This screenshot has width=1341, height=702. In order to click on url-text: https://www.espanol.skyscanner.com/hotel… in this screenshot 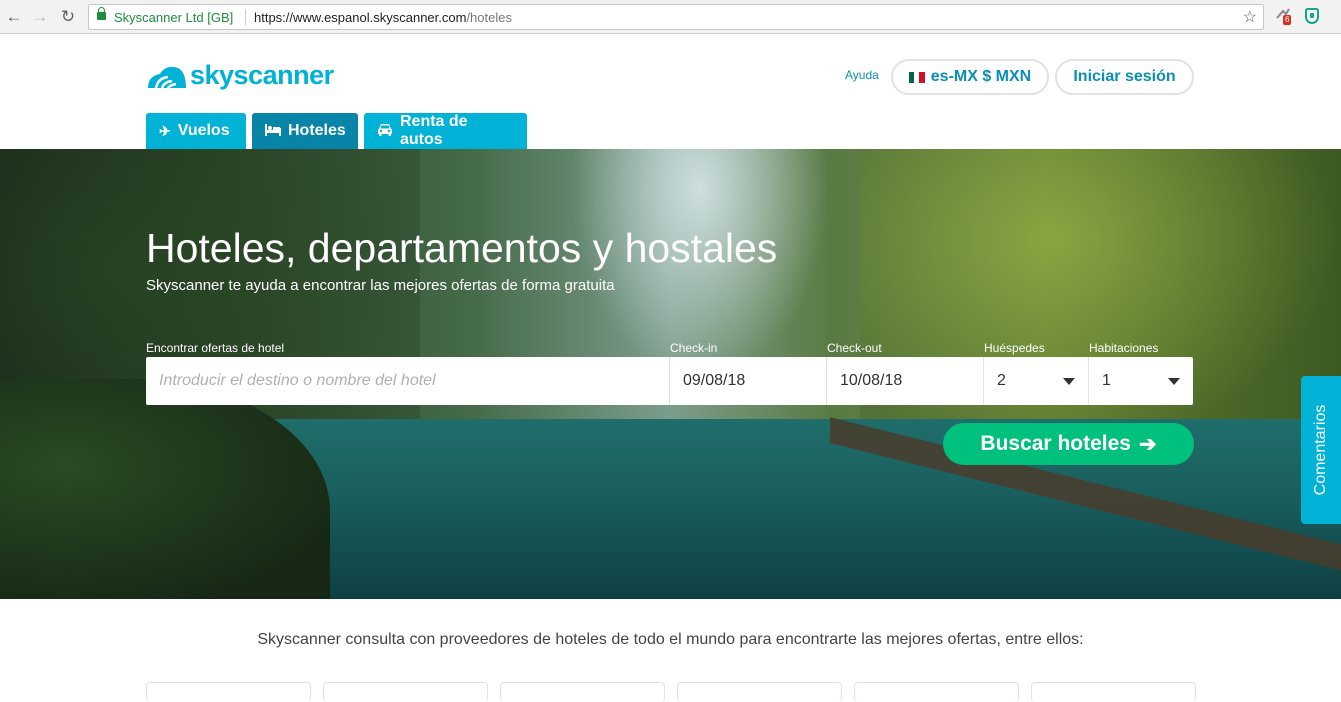, I will do `click(383, 17)`.